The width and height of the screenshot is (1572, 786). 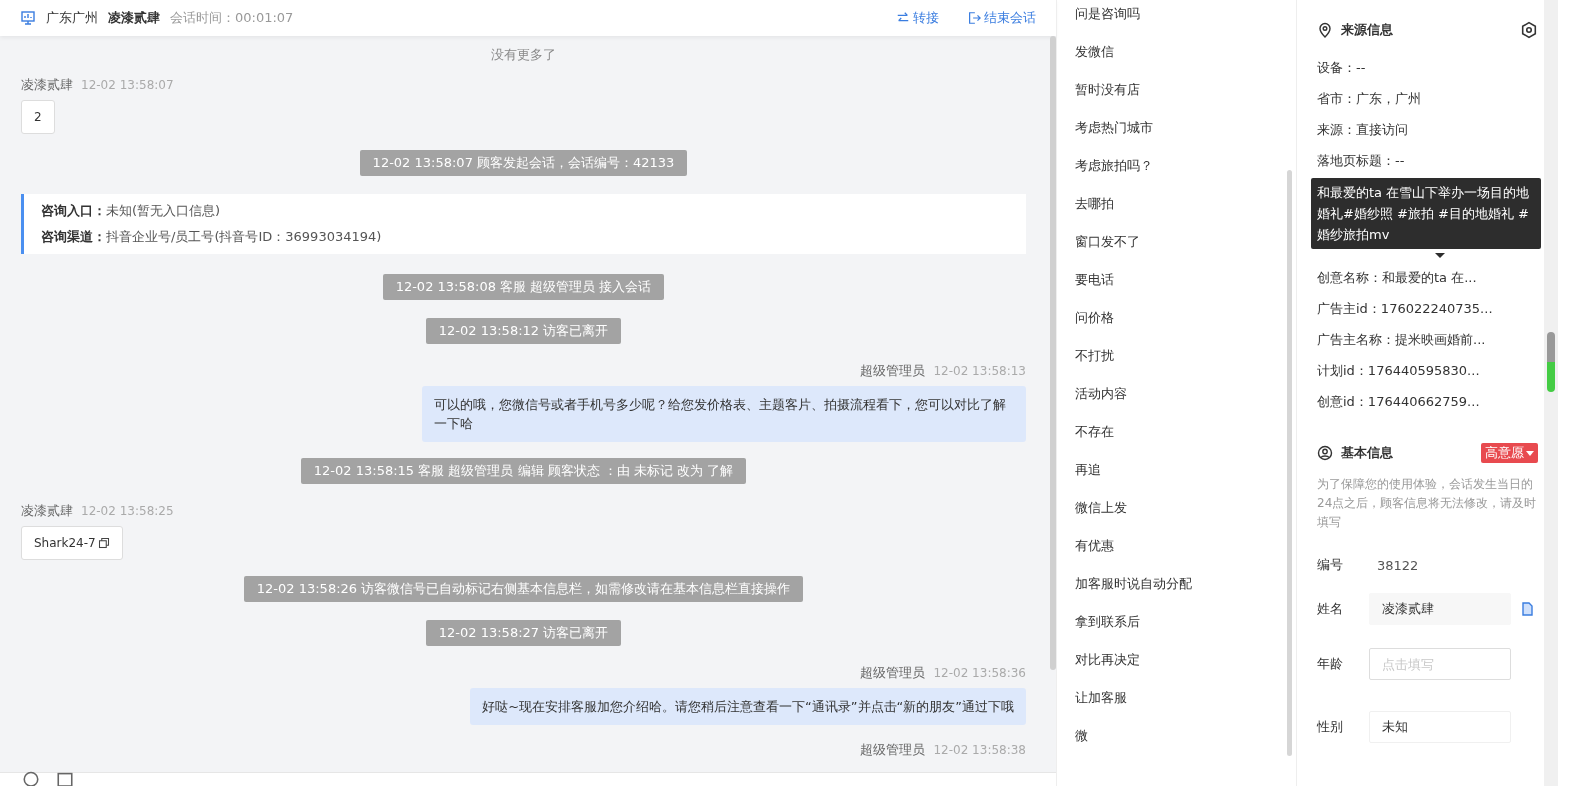 What do you see at coordinates (1325, 30) in the screenshot?
I see `location-pin-icon` at bounding box center [1325, 30].